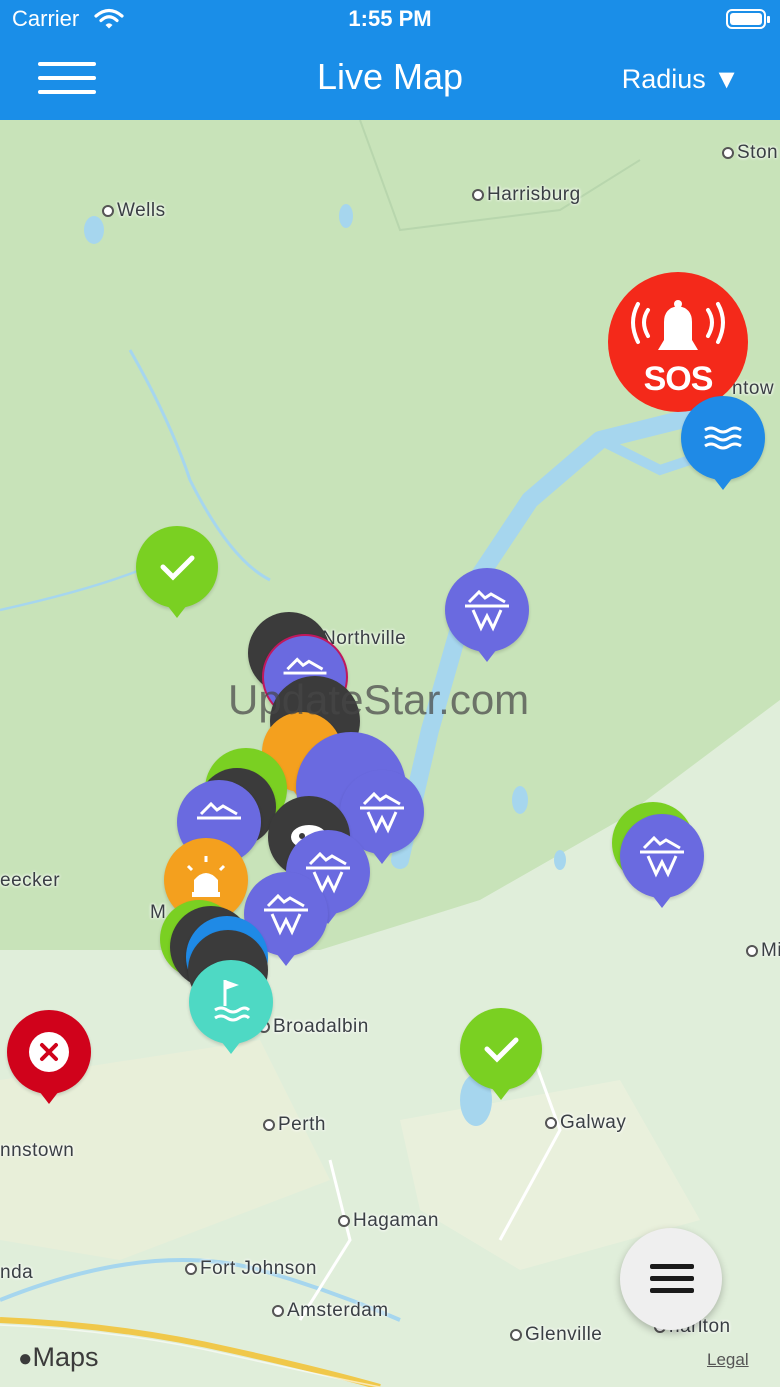 This screenshot has height=1387, width=780. Describe the element at coordinates (134, 211) in the screenshot. I see `town-label: Wells` at that location.